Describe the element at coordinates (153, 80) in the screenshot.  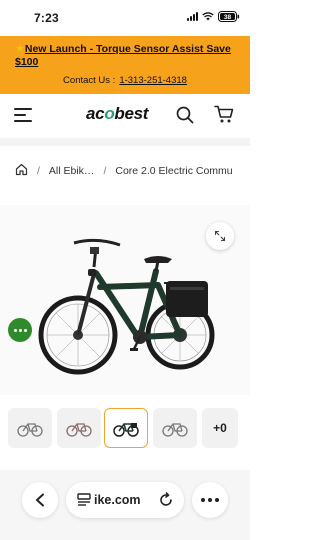
I see `phone-link: 1-313-251-4318` at that location.